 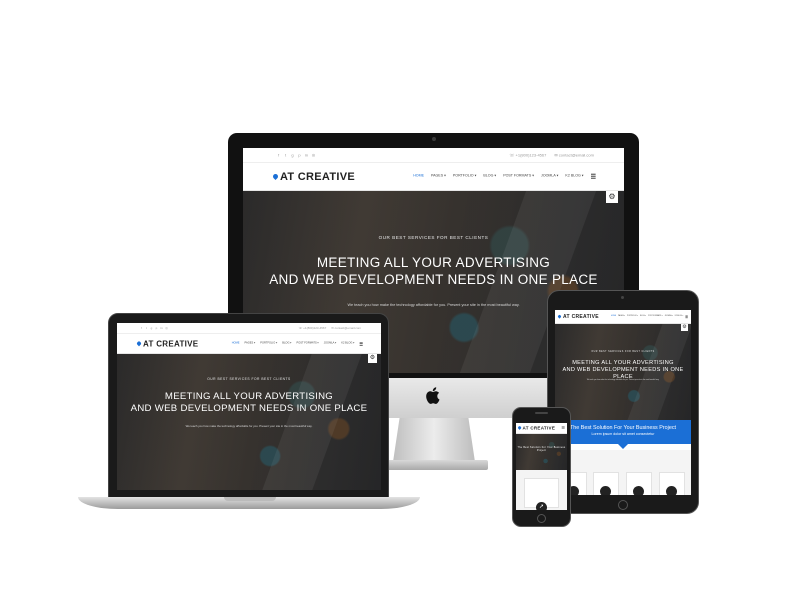 I want to click on imac-stand-neck, so click(x=434, y=440).